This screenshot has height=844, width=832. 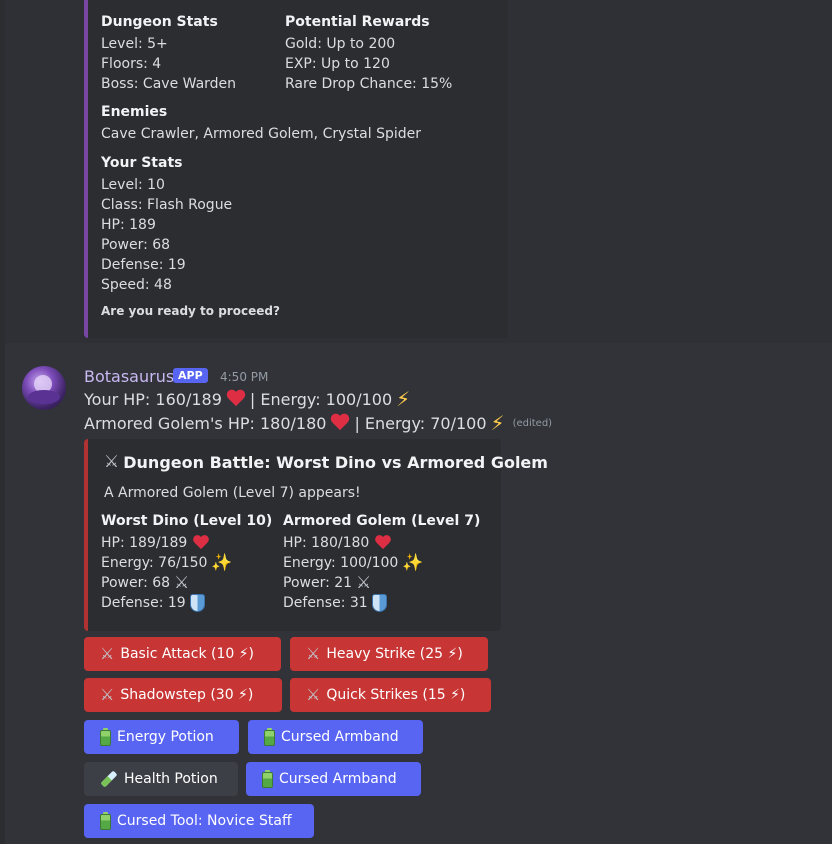 I want to click on your-stat-line: HP: 189, so click(x=128, y=225).